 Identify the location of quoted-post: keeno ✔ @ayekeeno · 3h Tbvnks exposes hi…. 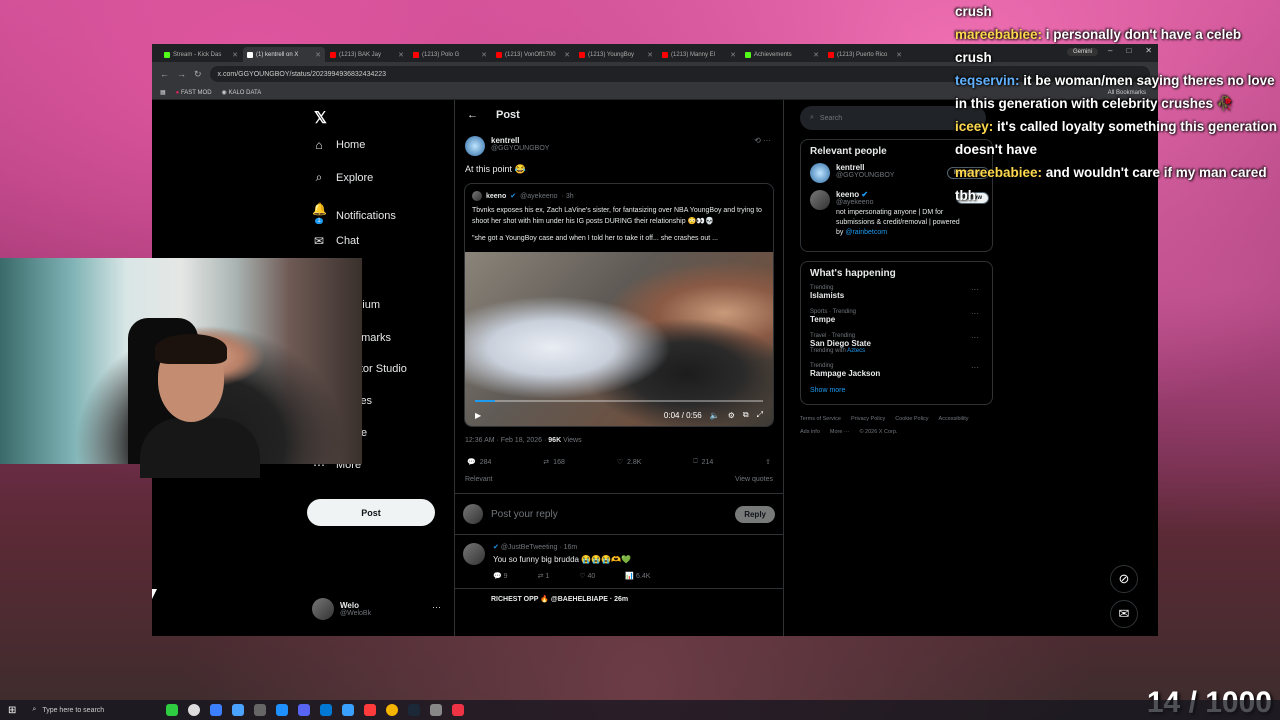
(619, 305).